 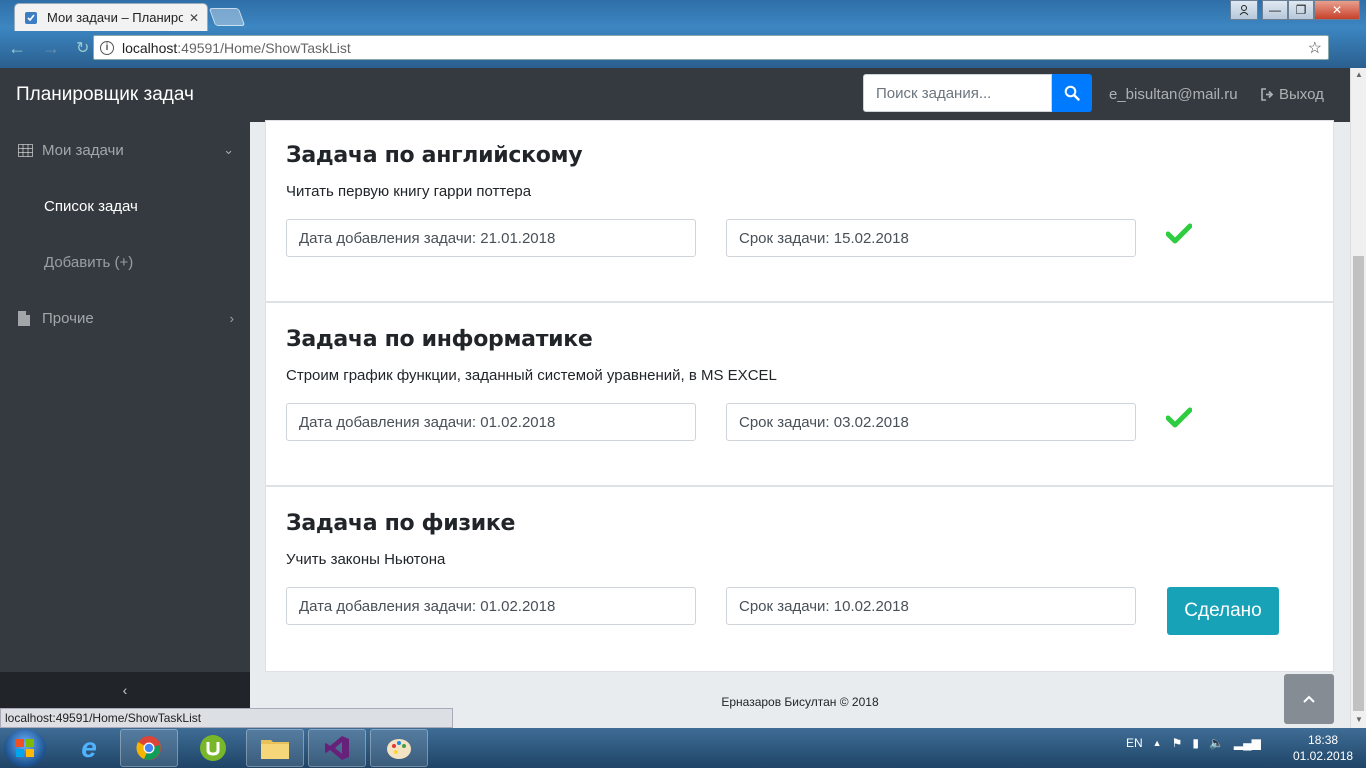 I want to click on scrollbar-thumb, so click(x=1358, y=483).